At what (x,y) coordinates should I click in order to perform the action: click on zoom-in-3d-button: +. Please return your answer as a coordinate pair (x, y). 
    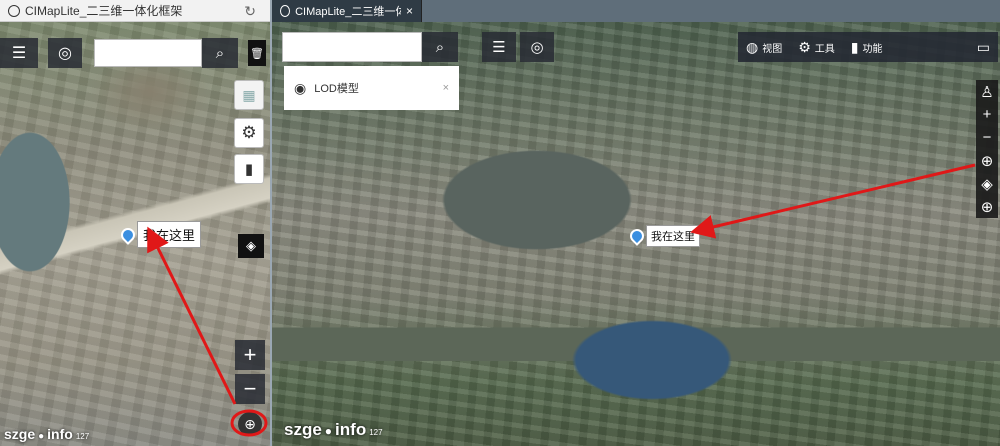
    Looking at the image, I should click on (987, 114).